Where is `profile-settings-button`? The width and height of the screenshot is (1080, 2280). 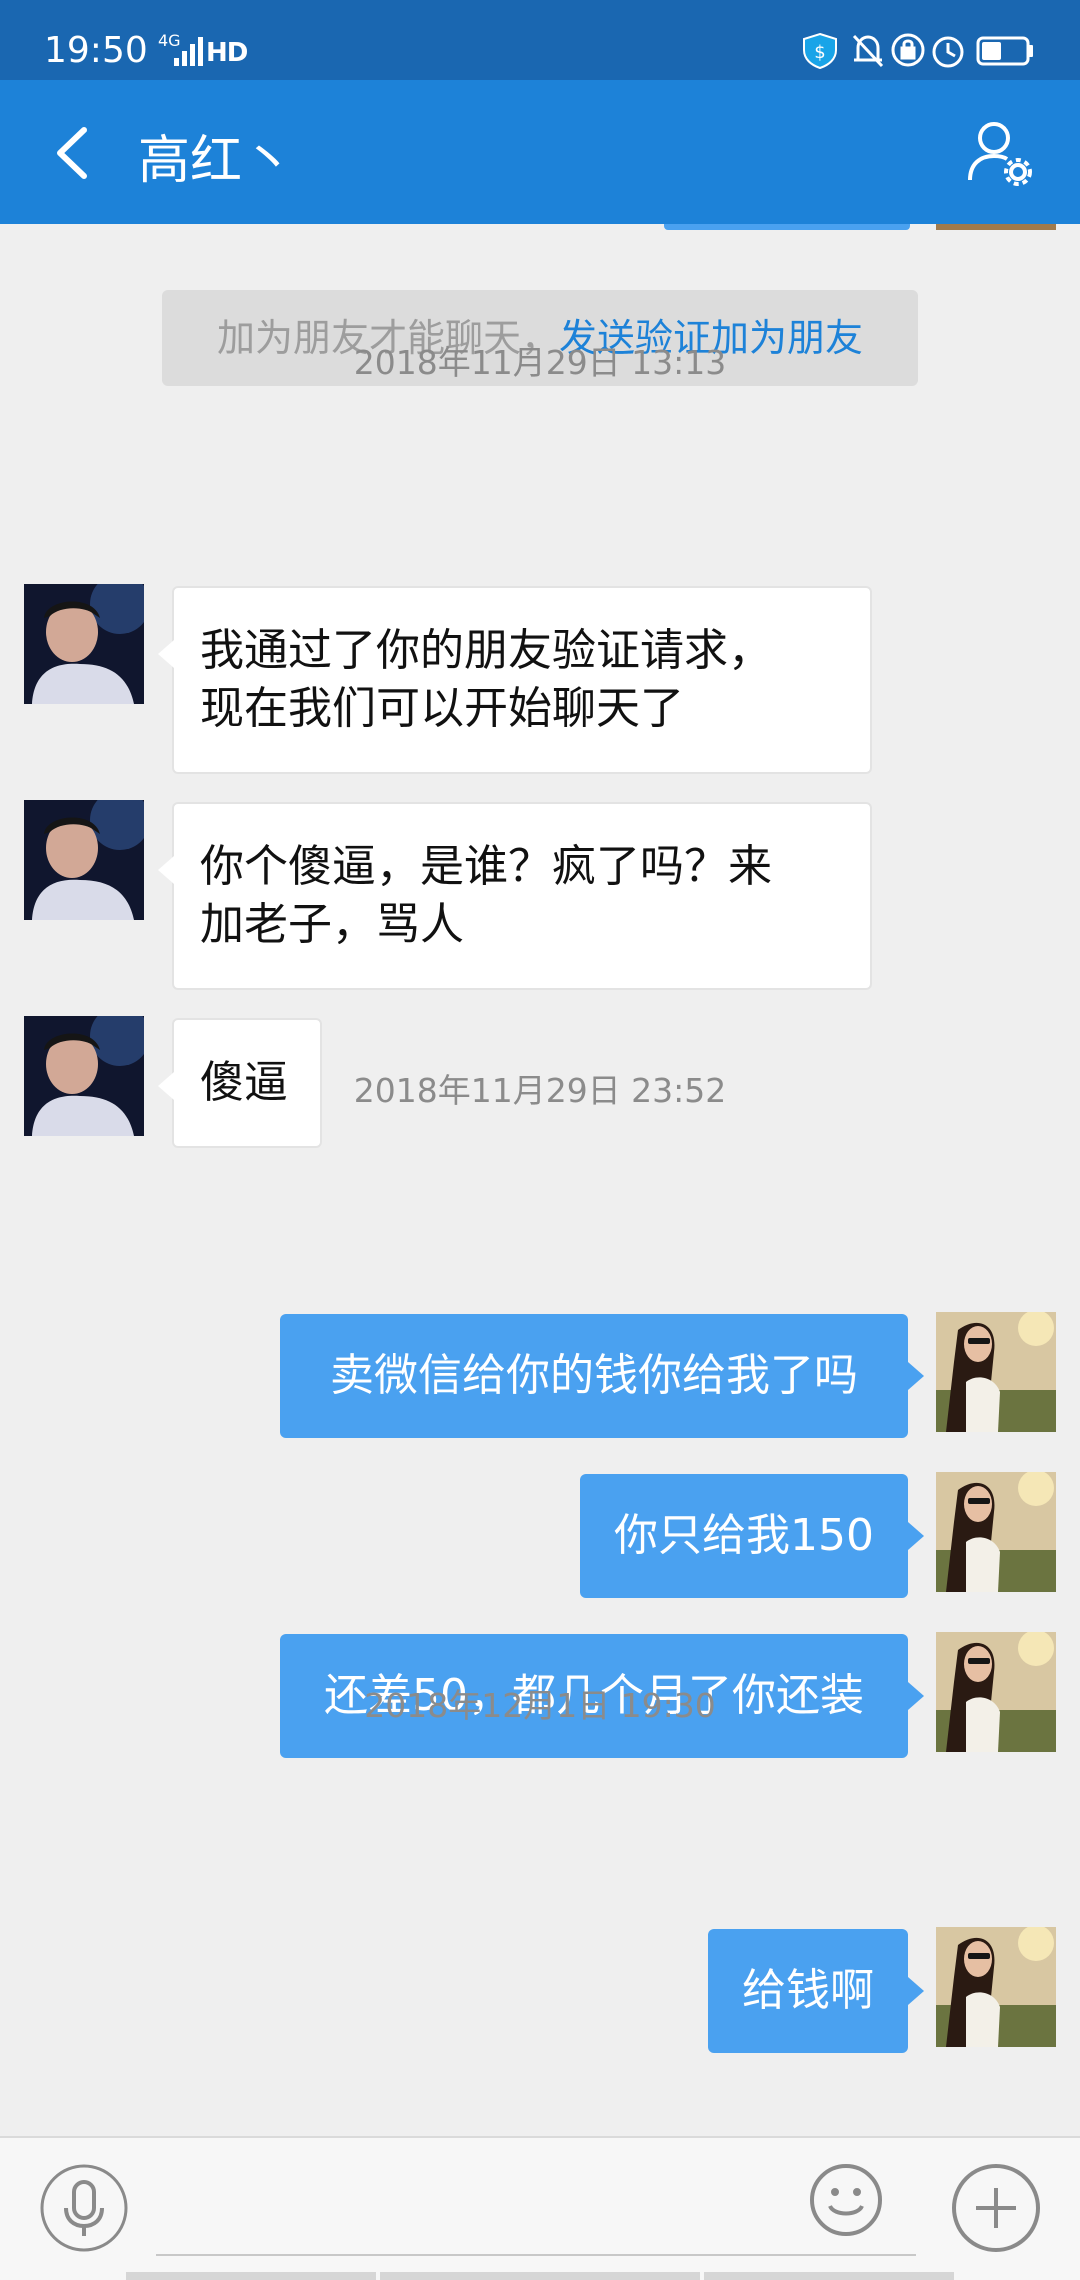 profile-settings-button is located at coordinates (1001, 152).